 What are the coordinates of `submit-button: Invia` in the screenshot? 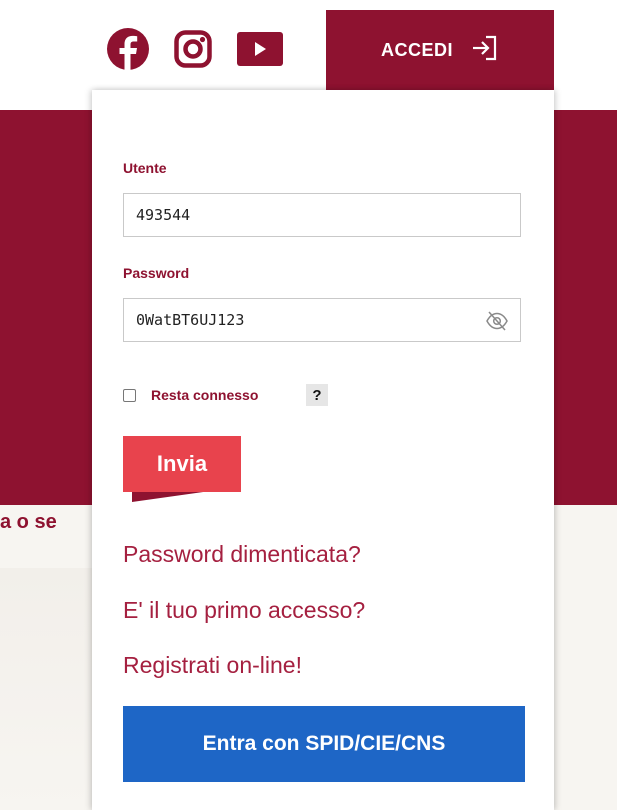 It's located at (182, 464).